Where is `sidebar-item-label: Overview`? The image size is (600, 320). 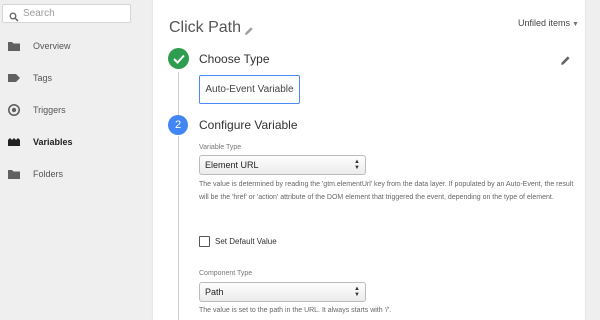
sidebar-item-label: Overview is located at coordinates (52, 46).